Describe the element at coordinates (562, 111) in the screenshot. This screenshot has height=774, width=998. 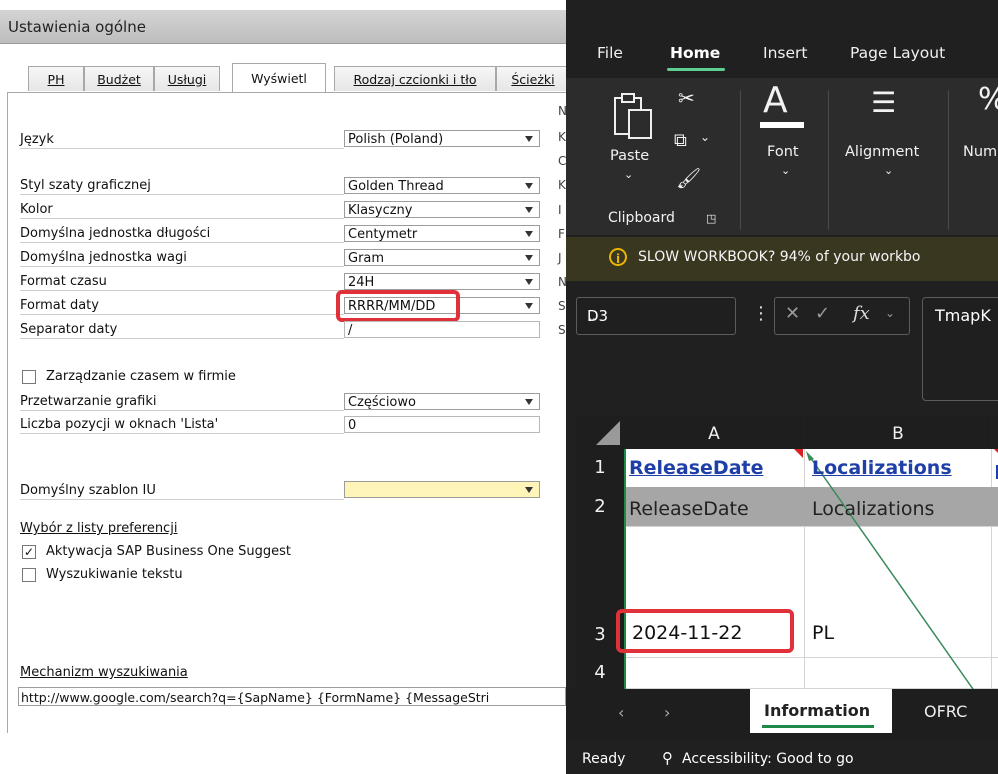
I see `clipped-label: N` at that location.